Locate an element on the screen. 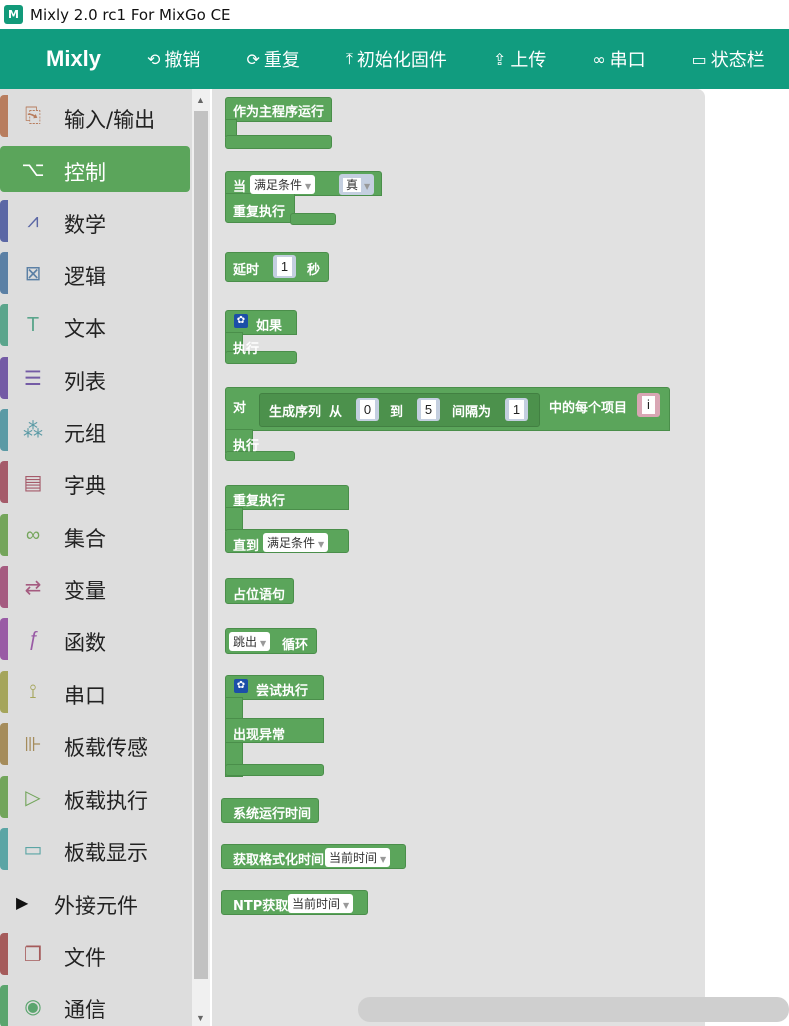  category-communication: ◉ 通信 is located at coordinates (95, 1004).